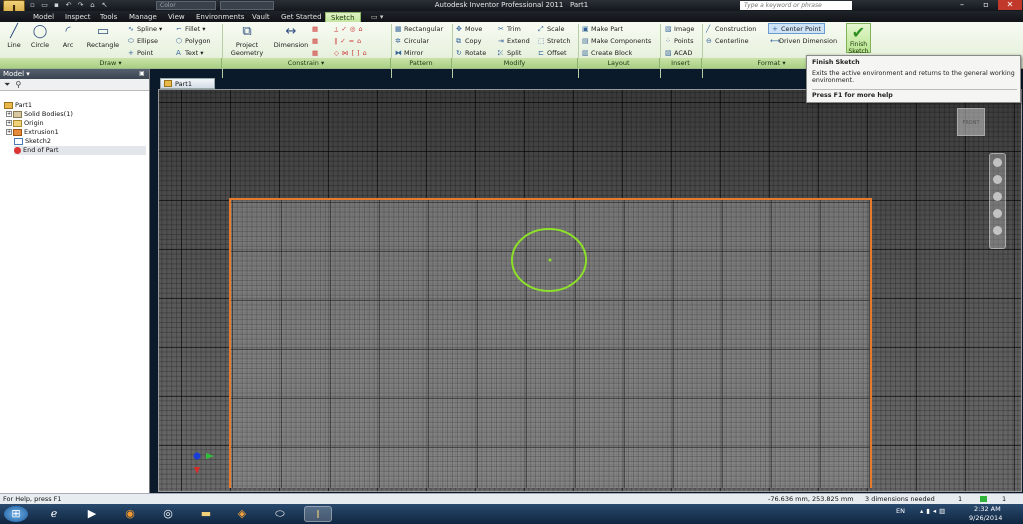 The height and width of the screenshot is (524, 1023). Describe the element at coordinates (985, 518) in the screenshot. I see `clock-date: 9/26/2014` at that location.